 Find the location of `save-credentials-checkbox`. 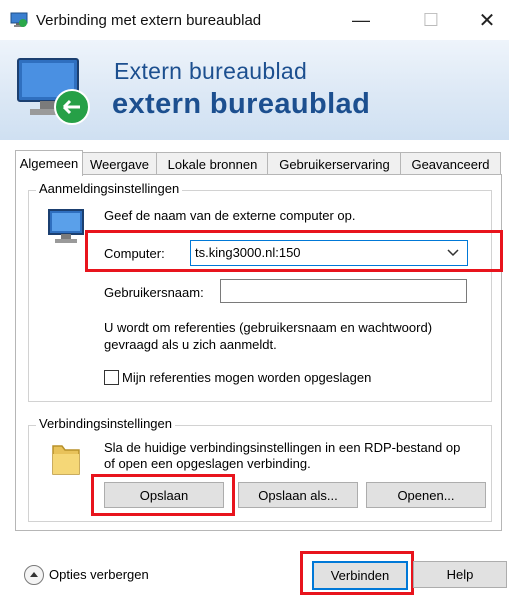

save-credentials-checkbox is located at coordinates (111, 377).